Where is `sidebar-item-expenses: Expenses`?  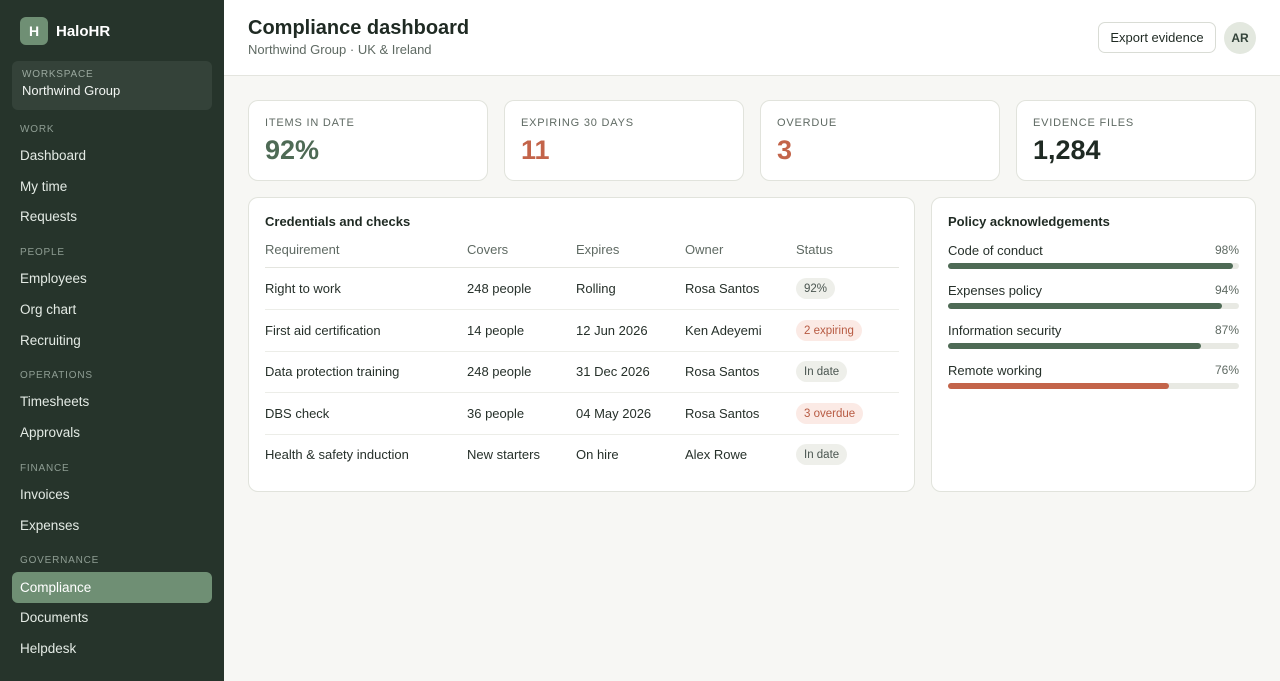 sidebar-item-expenses: Expenses is located at coordinates (112, 525).